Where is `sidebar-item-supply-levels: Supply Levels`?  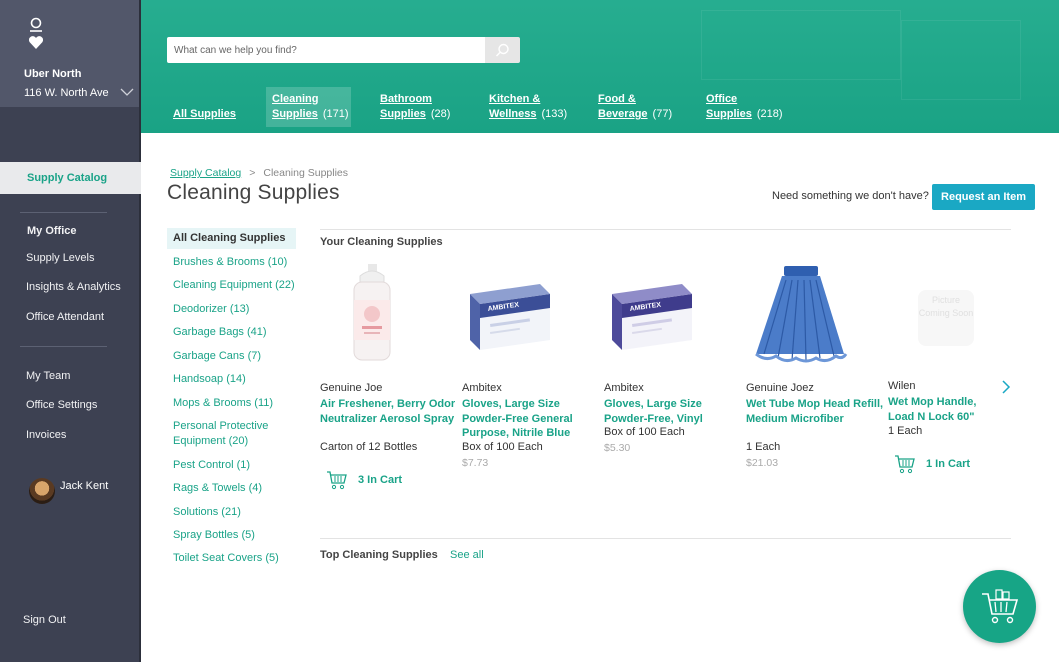 sidebar-item-supply-levels: Supply Levels is located at coordinates (60, 258).